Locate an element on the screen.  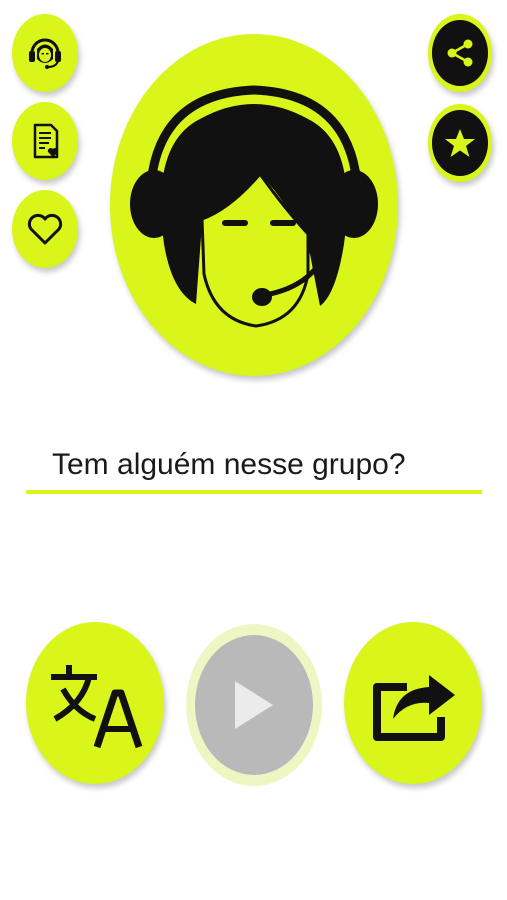
document-heart-icon is located at coordinates (46, 141).